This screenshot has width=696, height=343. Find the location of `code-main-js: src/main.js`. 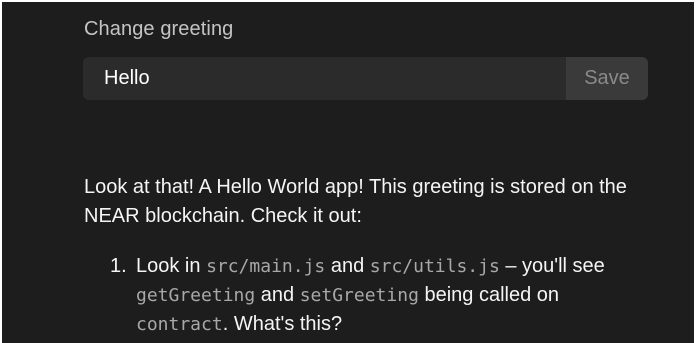

code-main-js: src/main.js is located at coordinates (266, 266).